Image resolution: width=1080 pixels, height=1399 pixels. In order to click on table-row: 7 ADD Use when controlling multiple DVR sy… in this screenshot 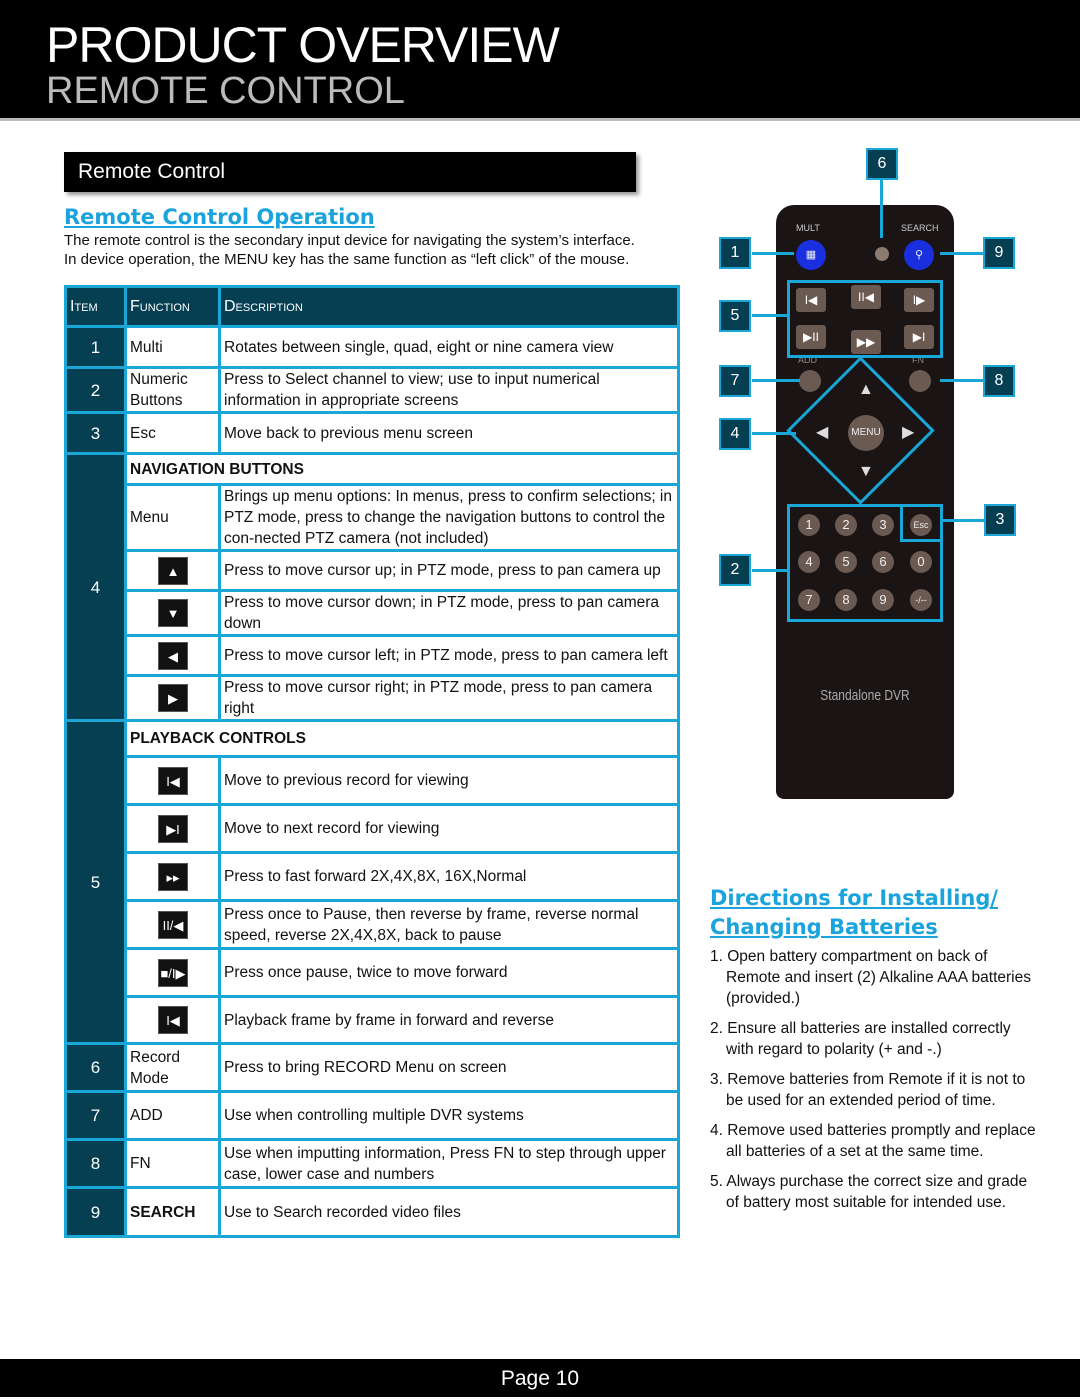, I will do `click(372, 1115)`.